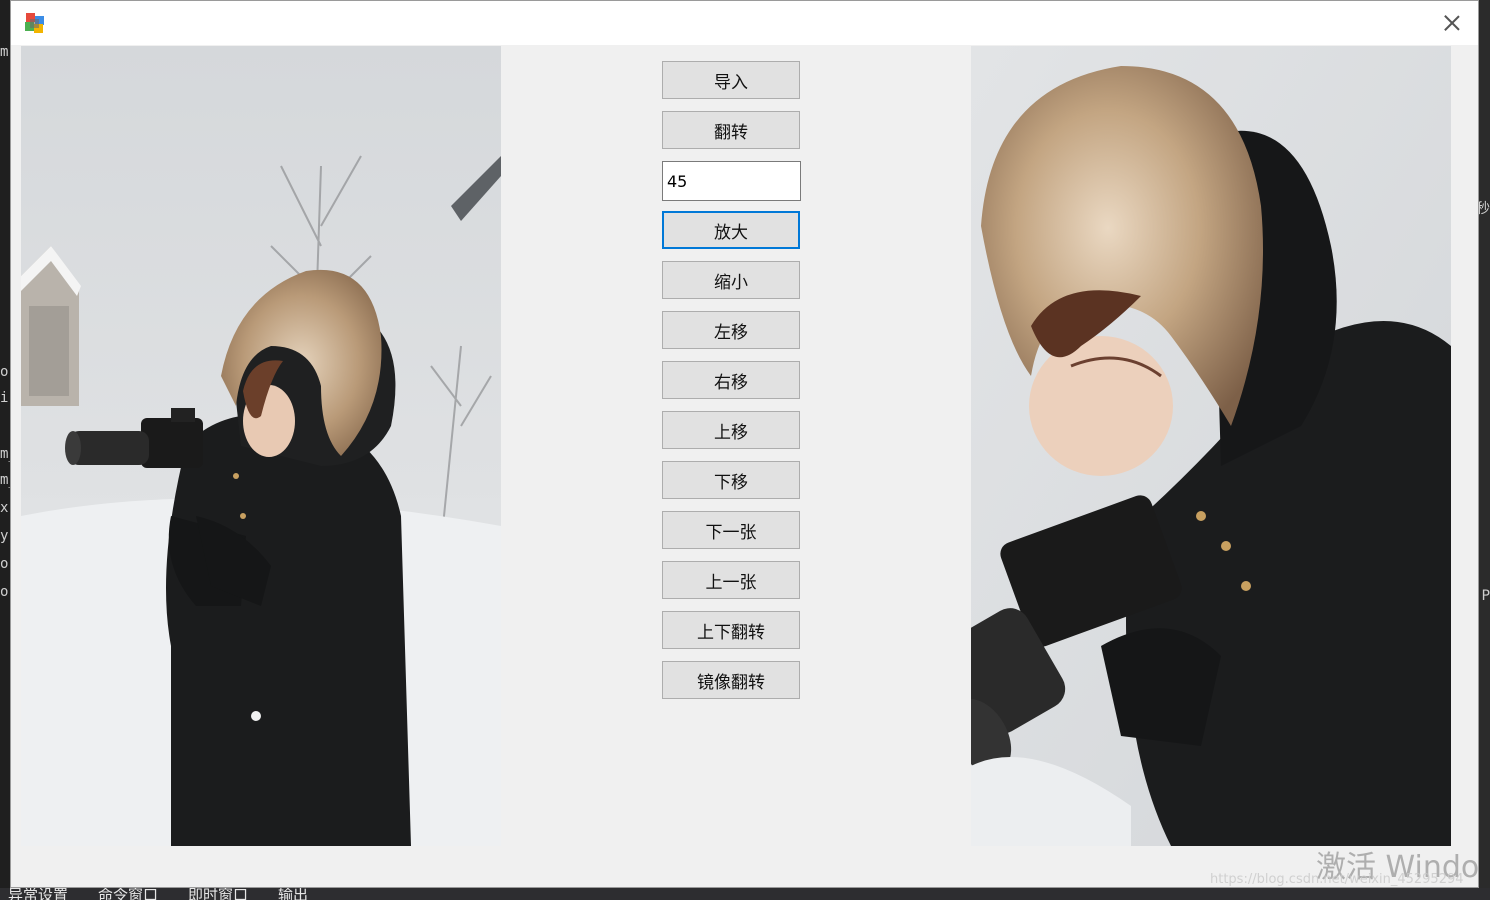  I want to click on blog-url-watermark: https://blog.csdn.net/weixin_45295294, so click(1337, 879).